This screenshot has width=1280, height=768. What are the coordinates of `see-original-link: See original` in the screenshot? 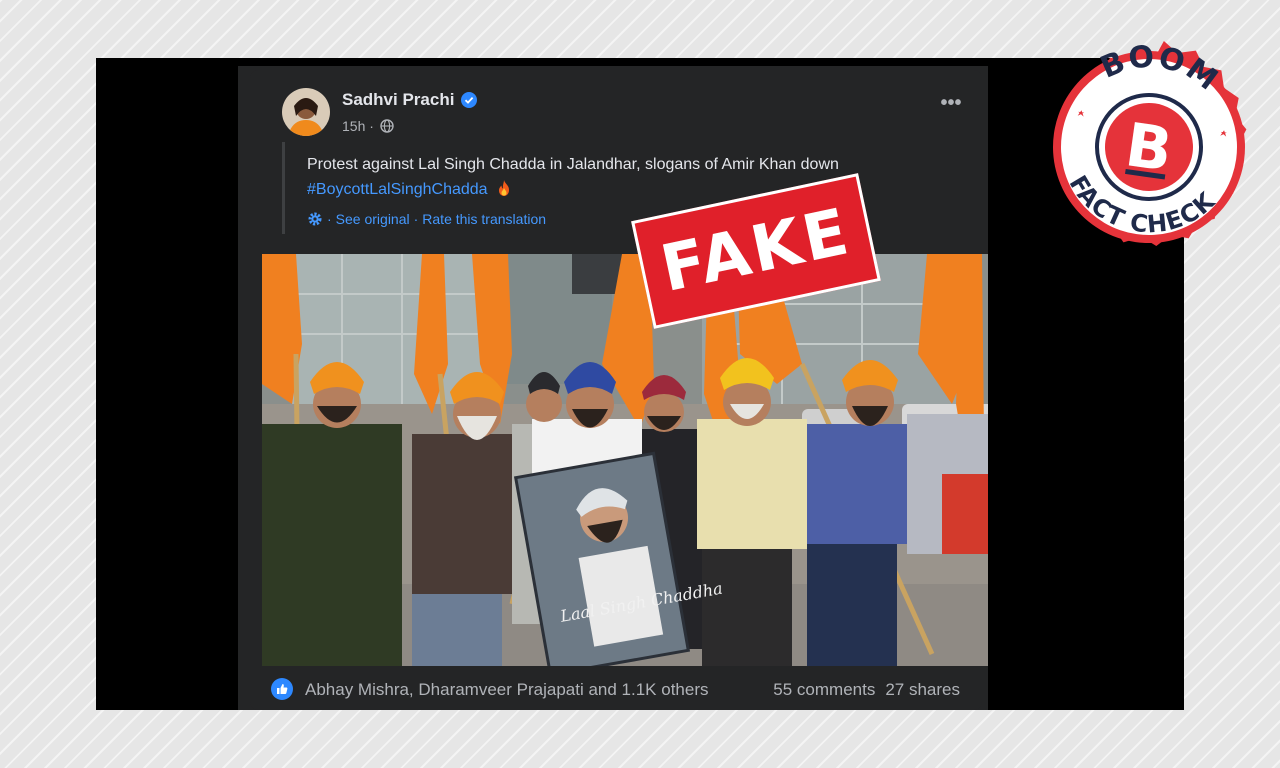 It's located at (373, 219).